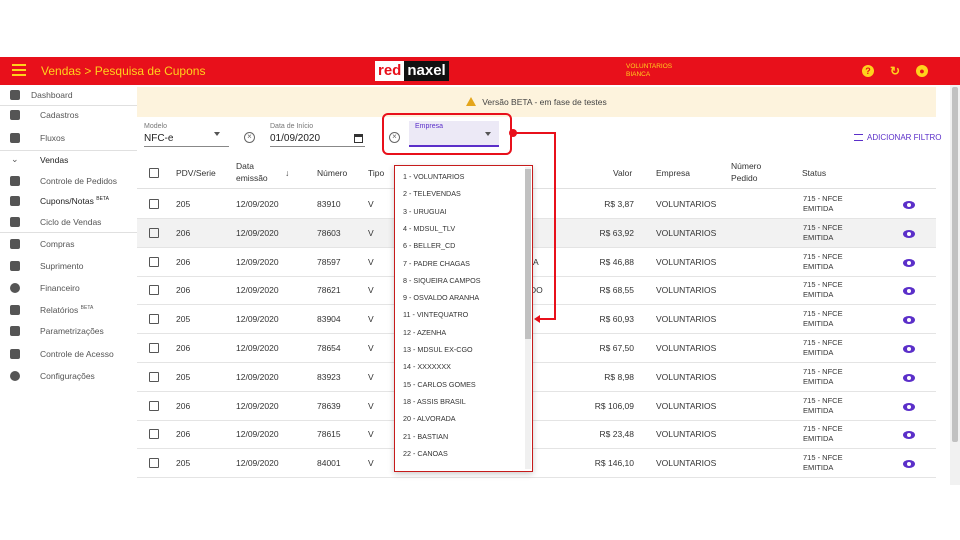 The image size is (960, 540). What do you see at coordinates (537, 319) in the screenshot?
I see `annotation-arrow-icon` at bounding box center [537, 319].